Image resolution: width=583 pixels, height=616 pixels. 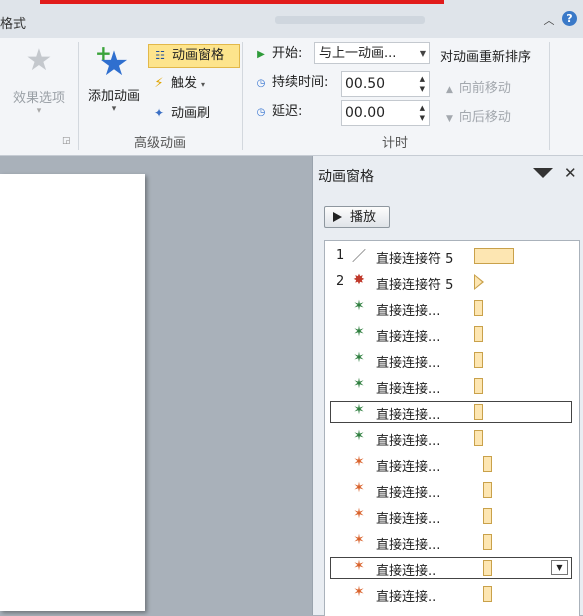 I want to click on play-triangle-icon: ▶, so click(x=261, y=54).